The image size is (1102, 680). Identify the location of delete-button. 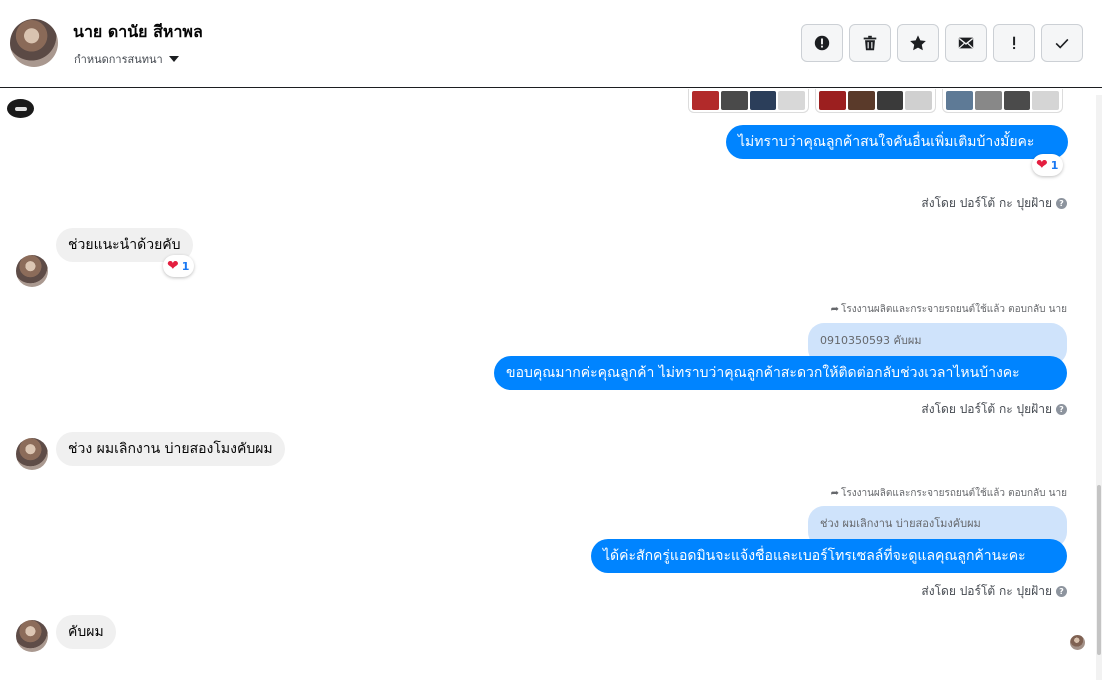
(870, 43).